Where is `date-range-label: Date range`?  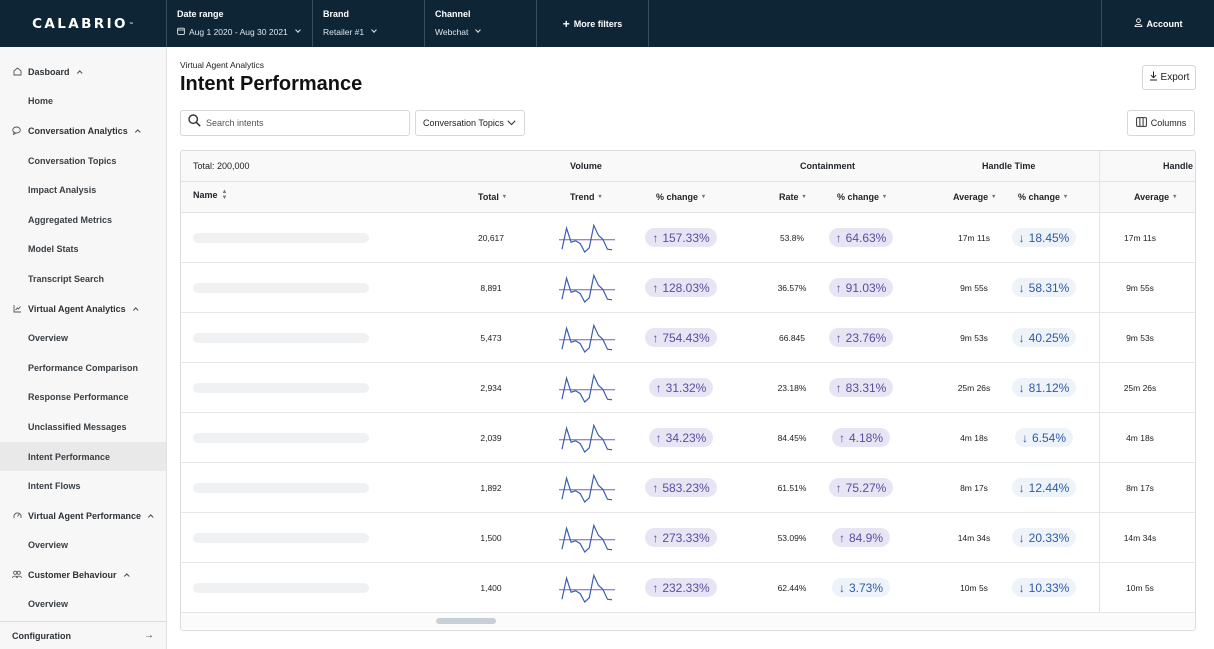 date-range-label: Date range is located at coordinates (200, 14).